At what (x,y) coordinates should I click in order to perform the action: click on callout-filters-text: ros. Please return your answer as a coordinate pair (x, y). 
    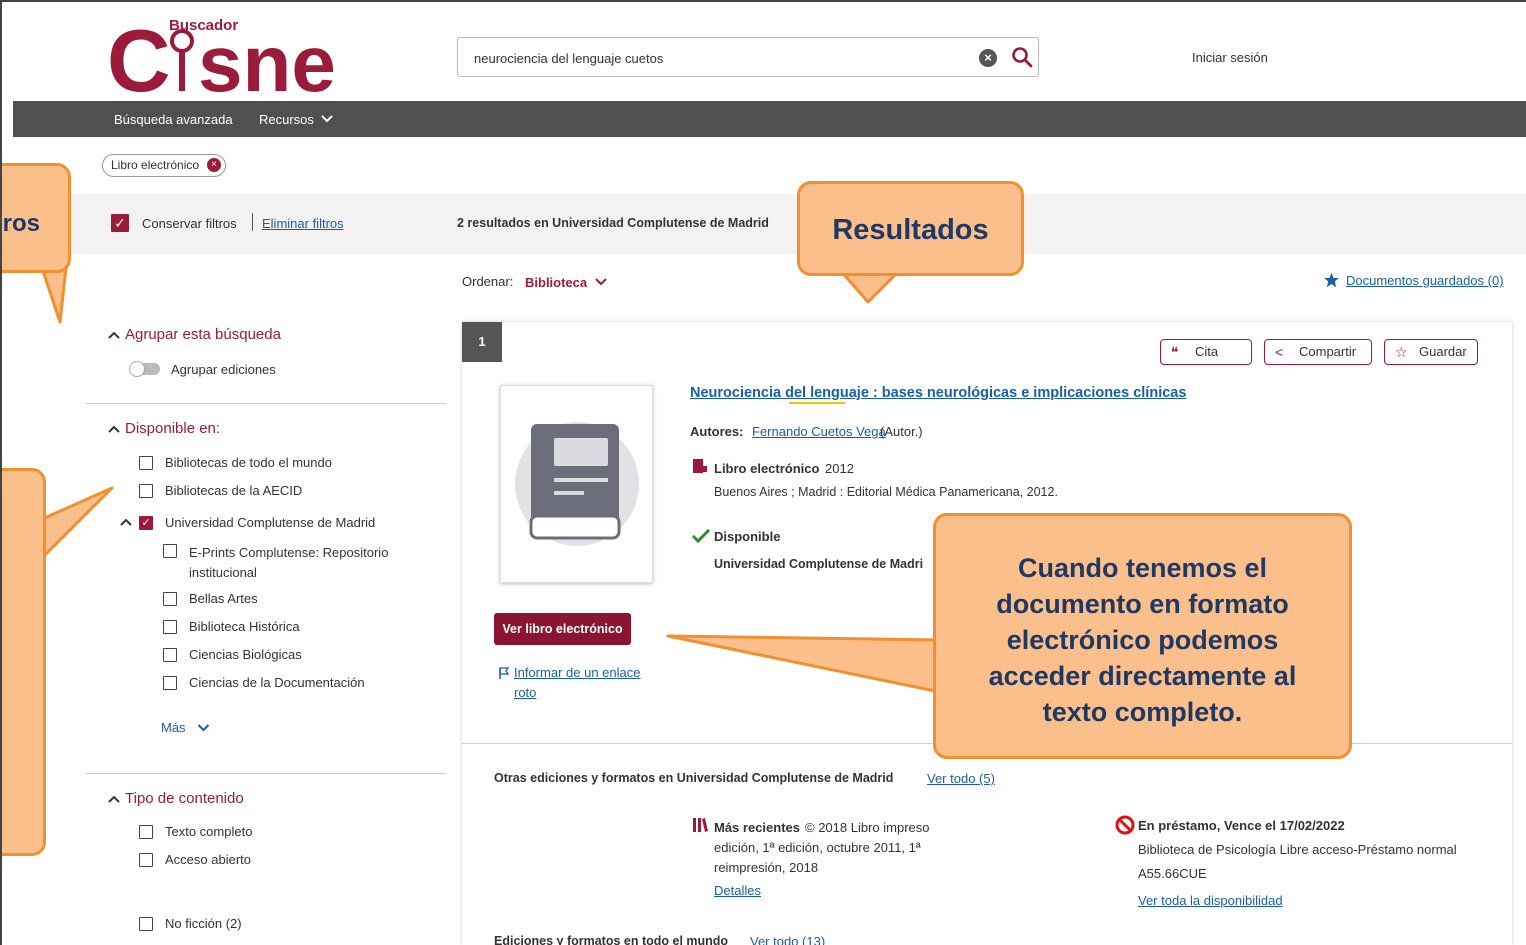
    Looking at the image, I should click on (21, 223).